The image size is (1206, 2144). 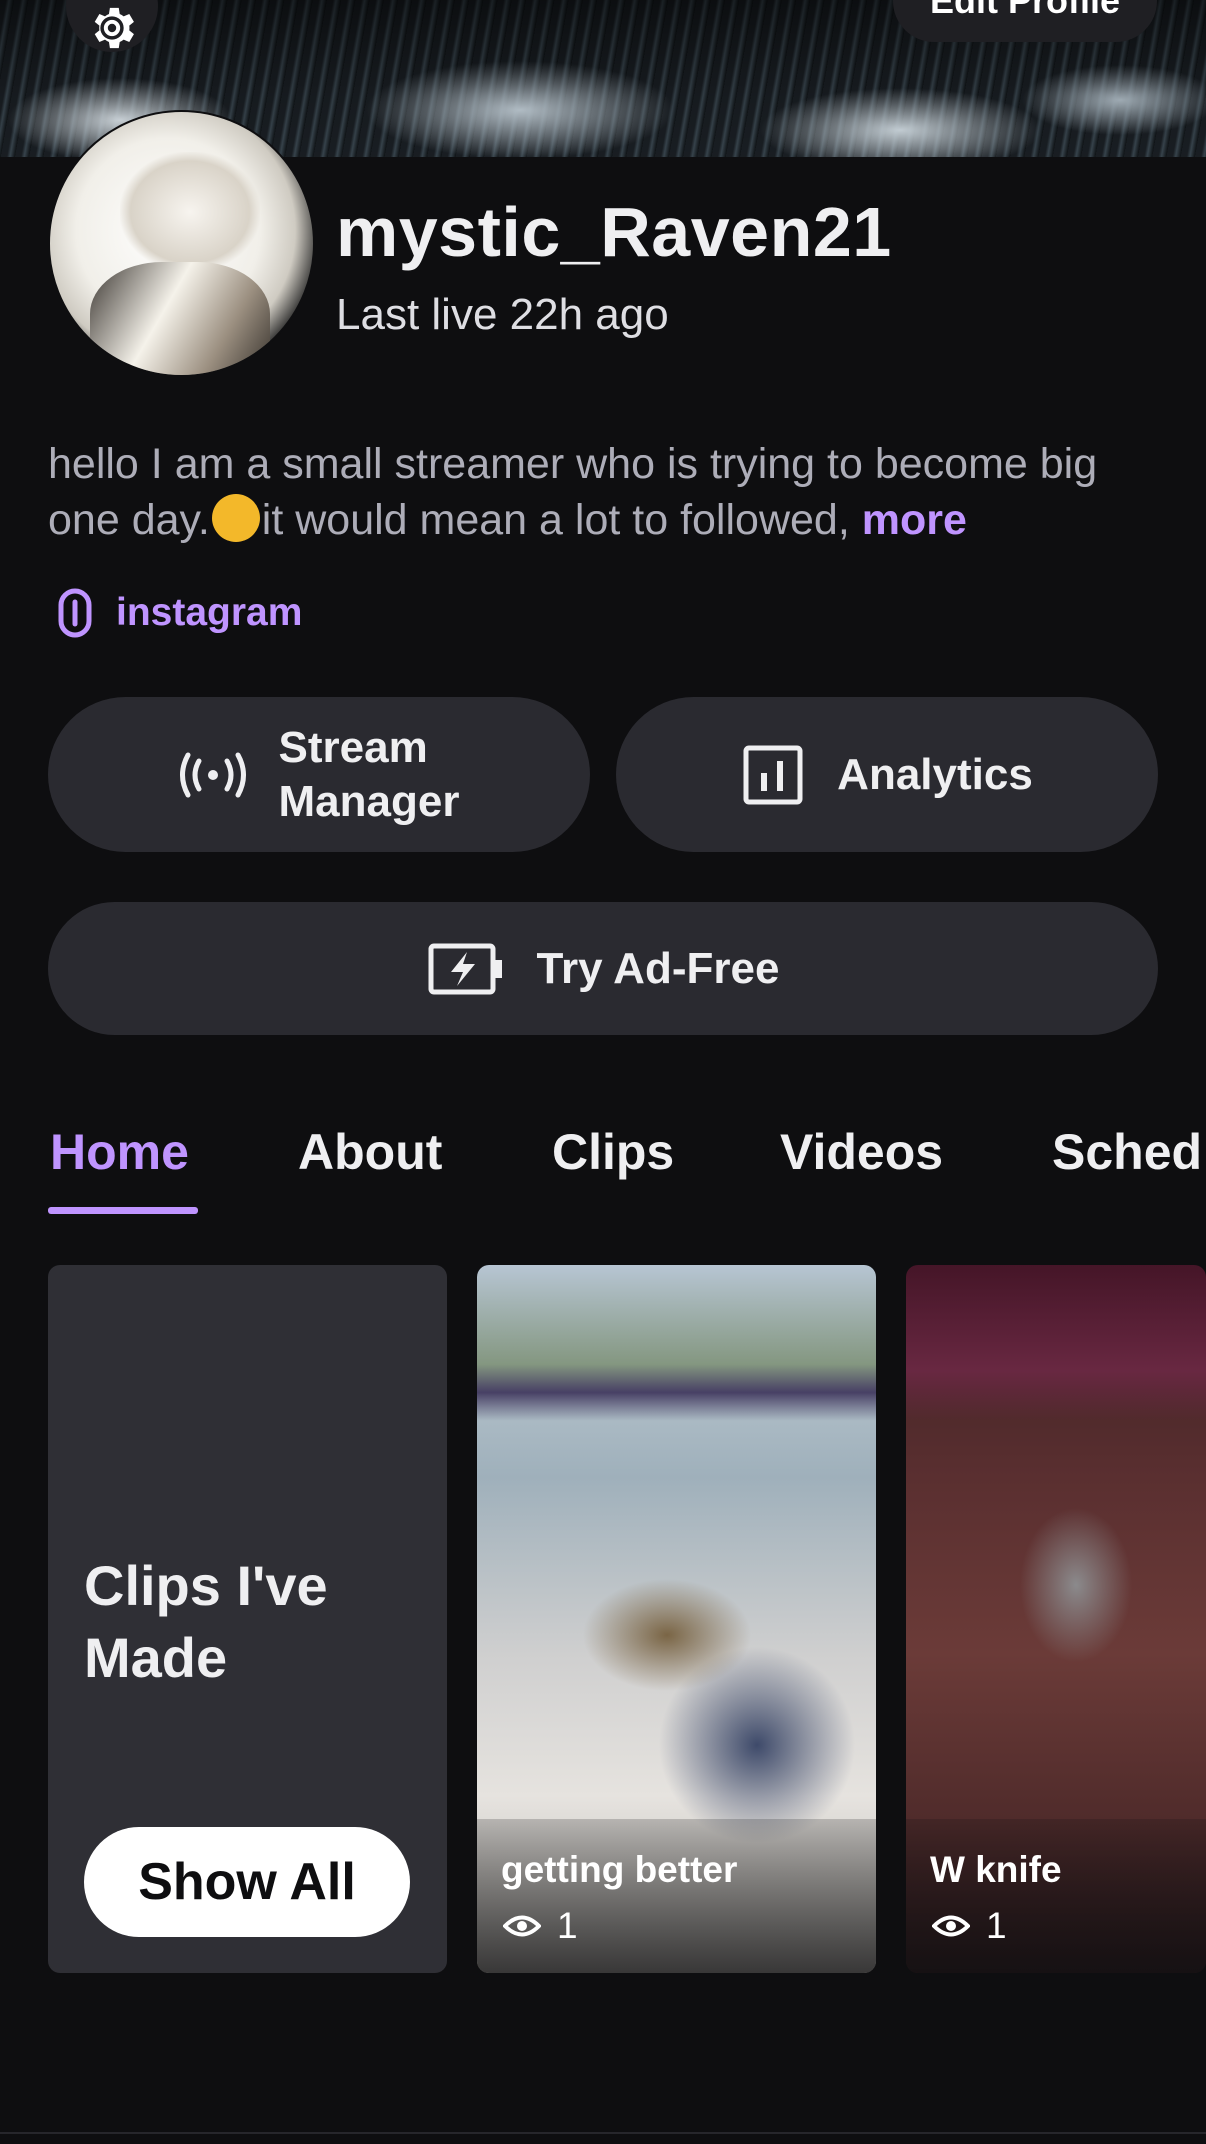 What do you see at coordinates (119, 1152) in the screenshot?
I see `tab-home: Home` at bounding box center [119, 1152].